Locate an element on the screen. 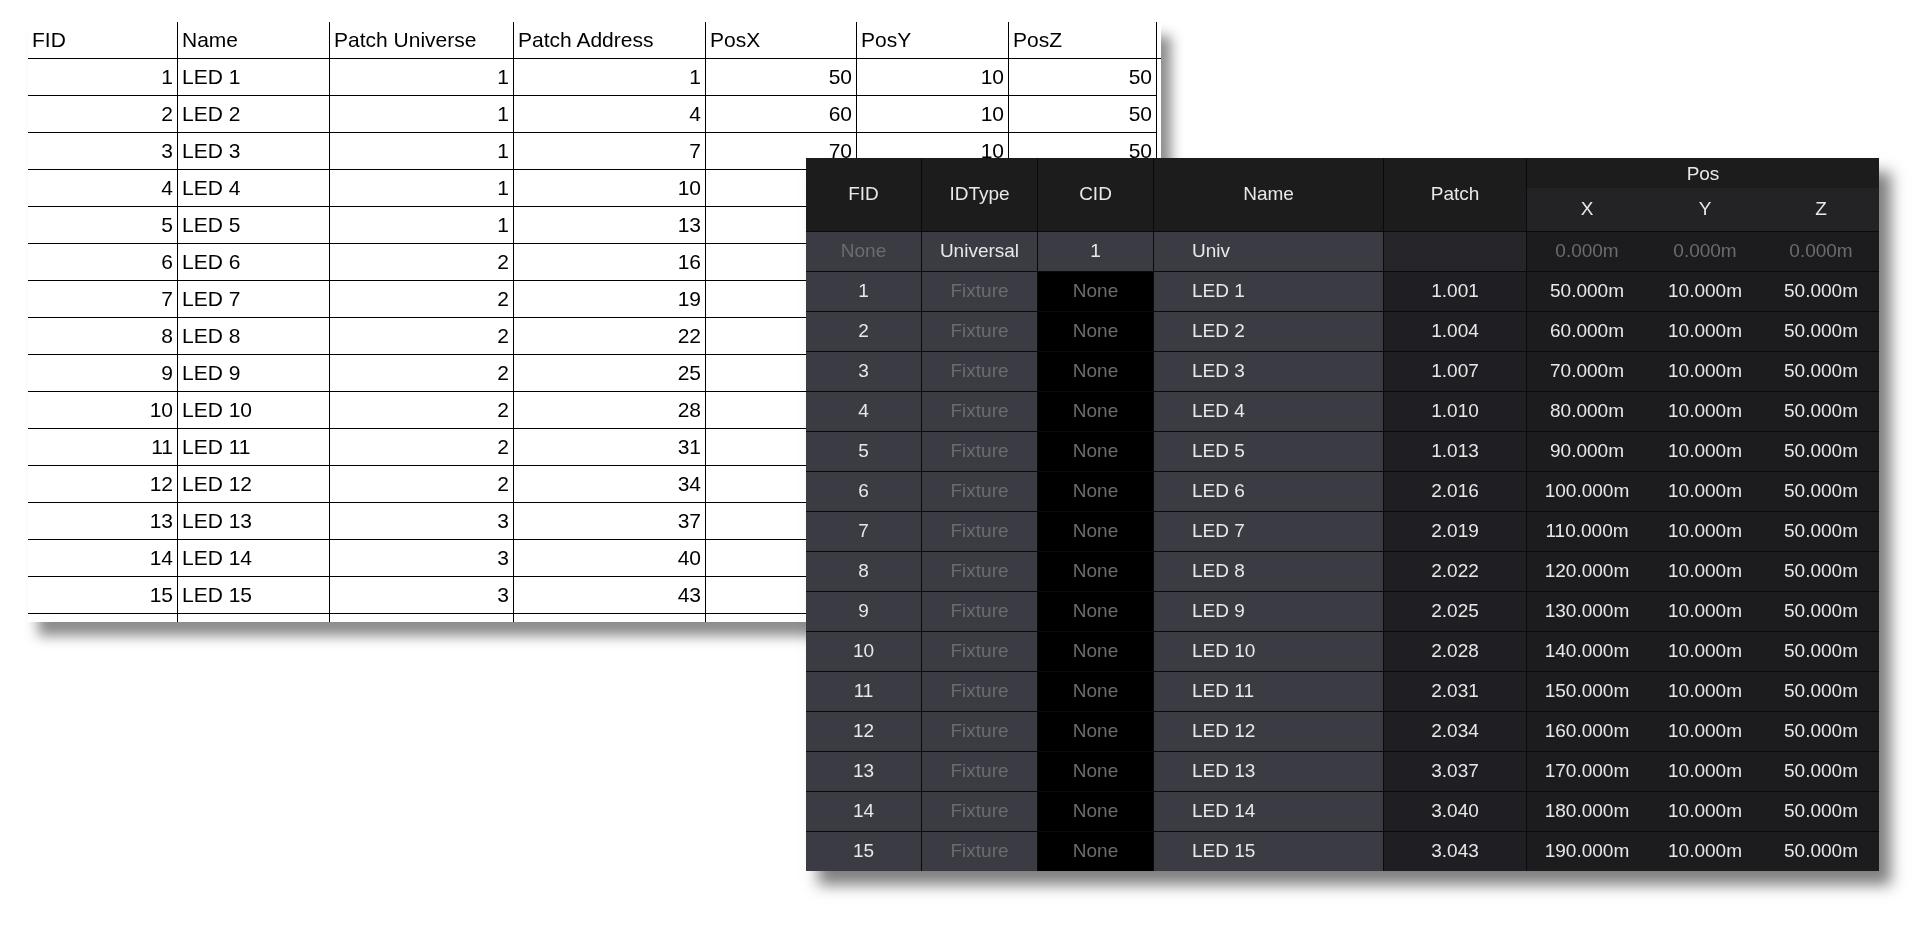 The image size is (1917, 933). column-header: PosZ is located at coordinates (1083, 40).